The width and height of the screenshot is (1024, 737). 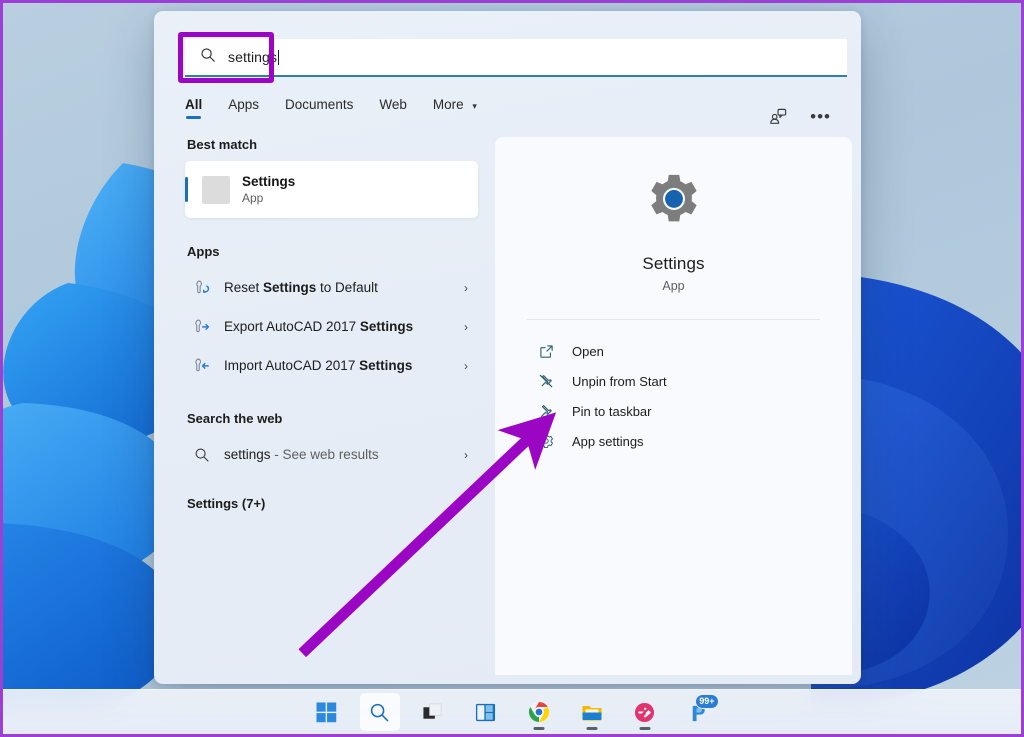 I want to click on app-red-button, so click(x=645, y=712).